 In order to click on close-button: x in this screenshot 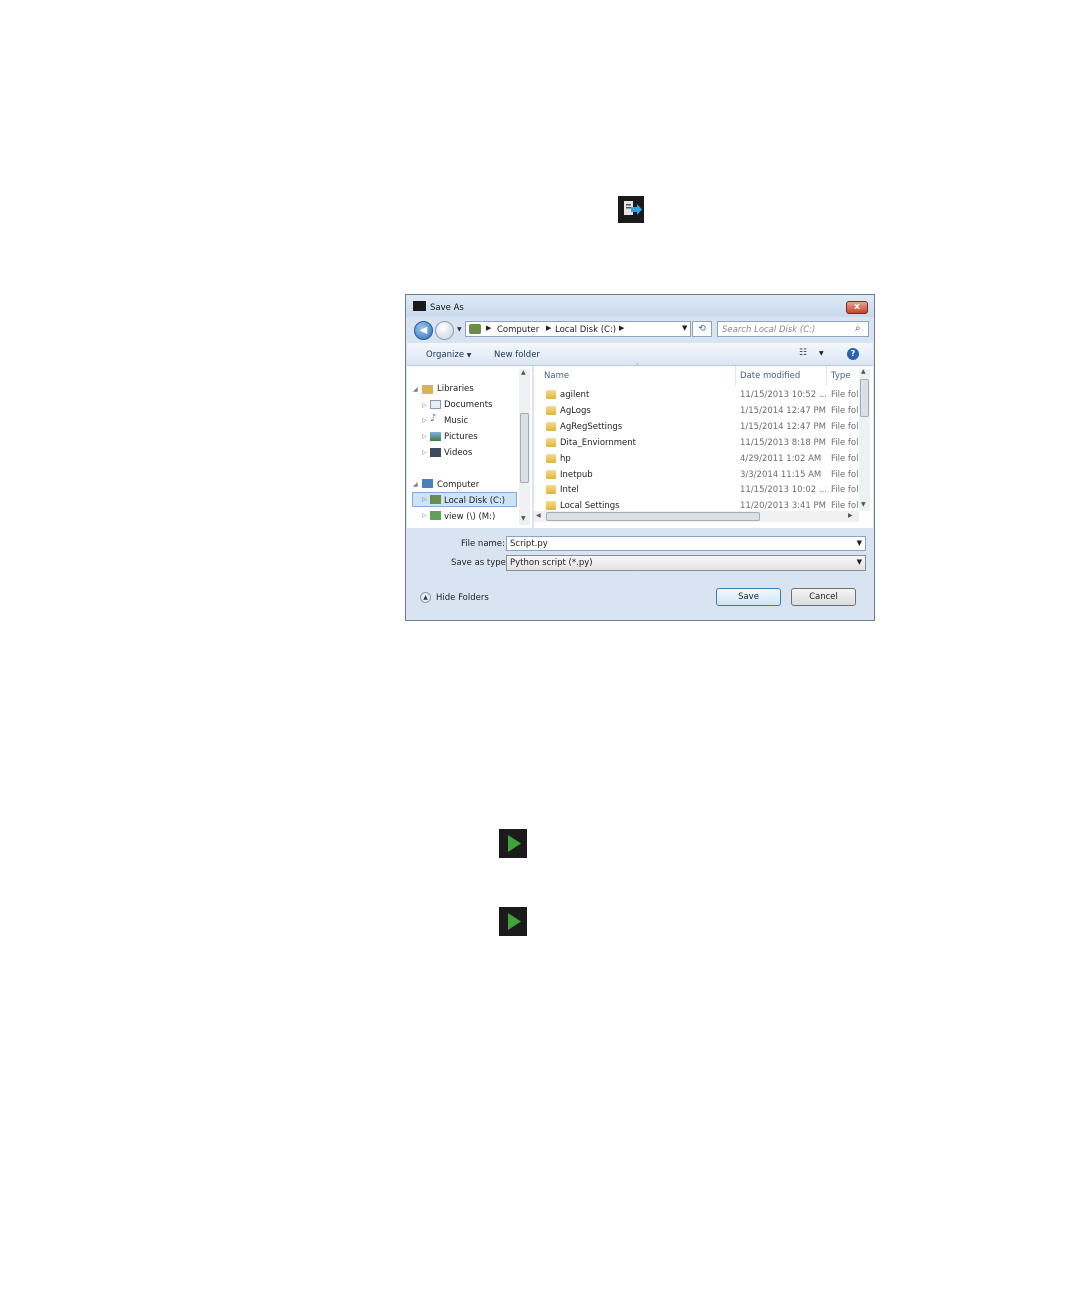, I will do `click(857, 307)`.